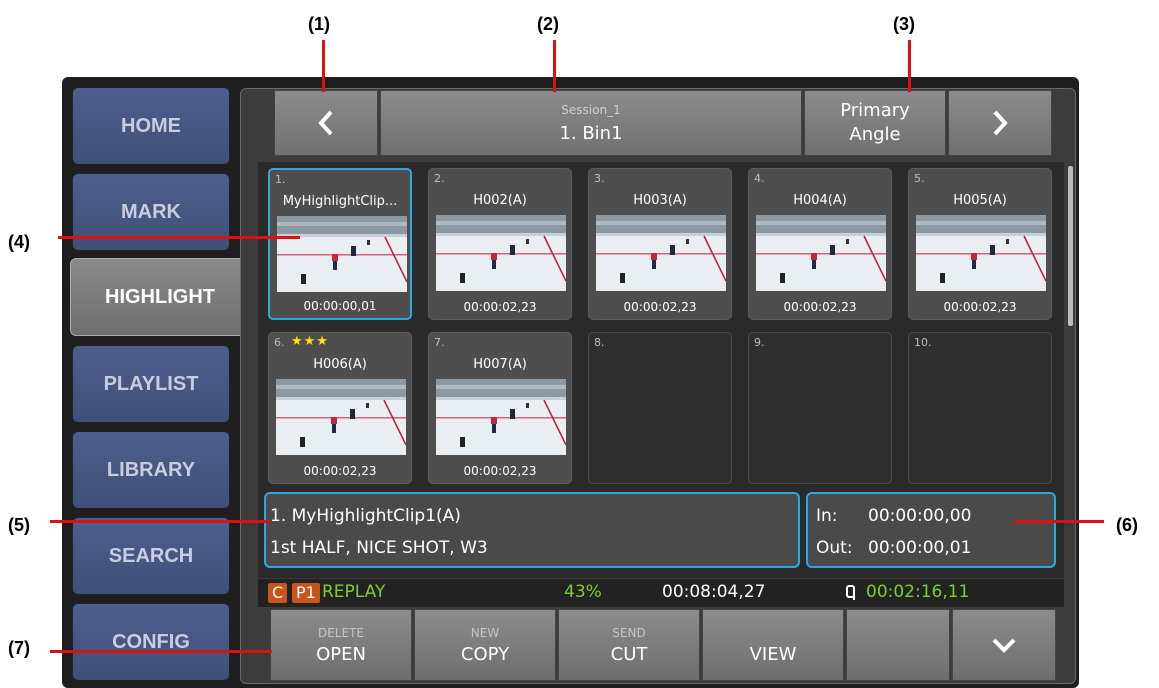 The height and width of the screenshot is (688, 1159). Describe the element at coordinates (160, 297) in the screenshot. I see `sidebar-item-highlight: HIGHLIGHT` at that location.